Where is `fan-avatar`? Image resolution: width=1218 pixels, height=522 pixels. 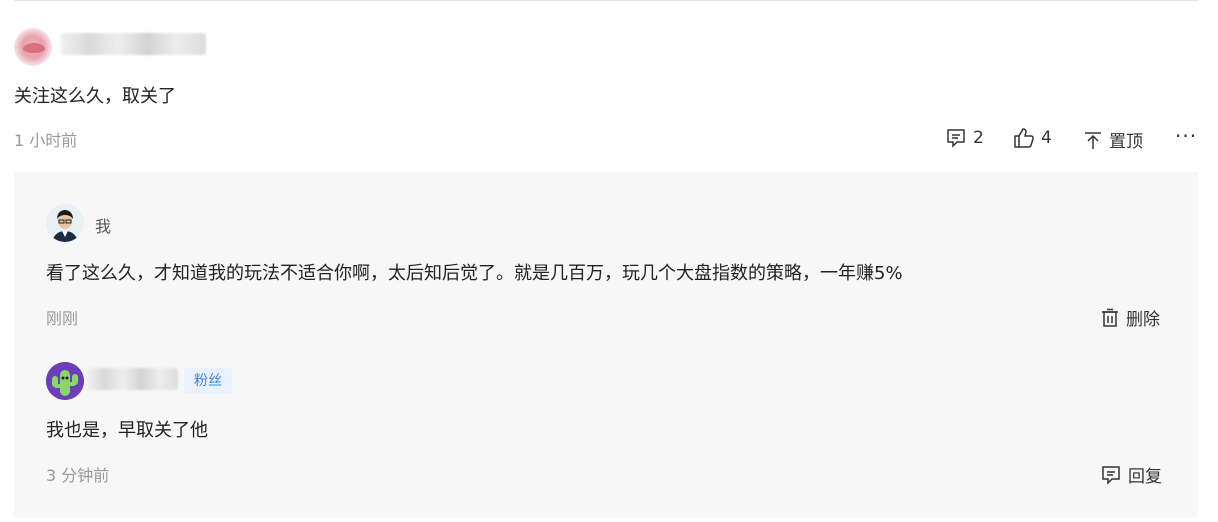 fan-avatar is located at coordinates (65, 381).